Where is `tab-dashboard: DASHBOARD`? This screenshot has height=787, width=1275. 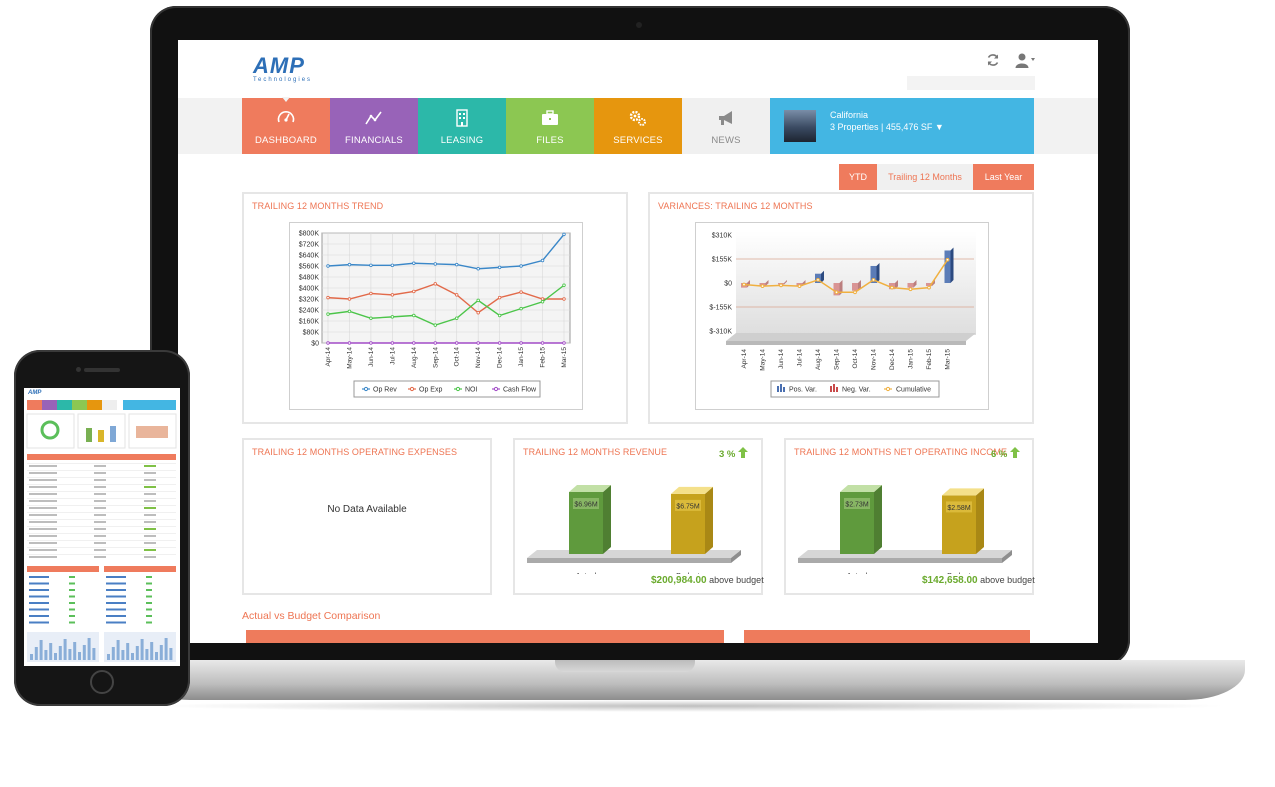 tab-dashboard: DASHBOARD is located at coordinates (286, 125).